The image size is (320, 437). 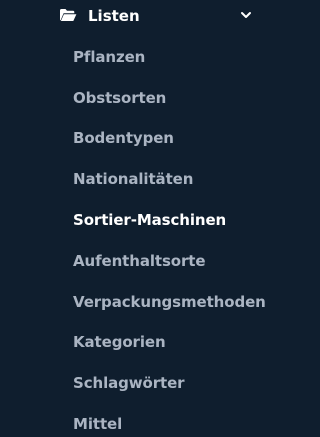 What do you see at coordinates (130, 420) in the screenshot?
I see `menu-item-mittel: Mittel` at bounding box center [130, 420].